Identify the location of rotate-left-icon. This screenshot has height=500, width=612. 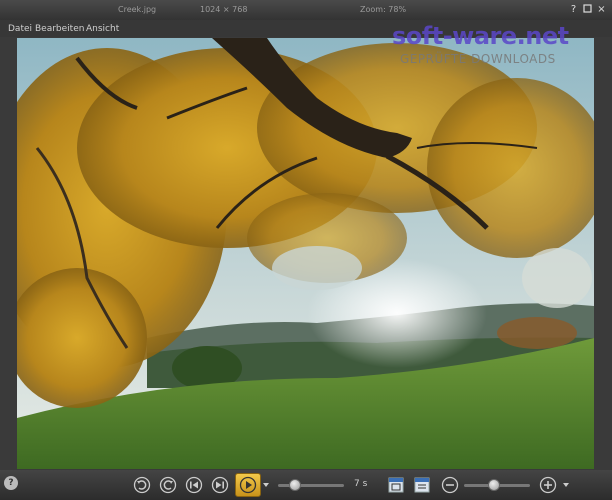
(142, 485).